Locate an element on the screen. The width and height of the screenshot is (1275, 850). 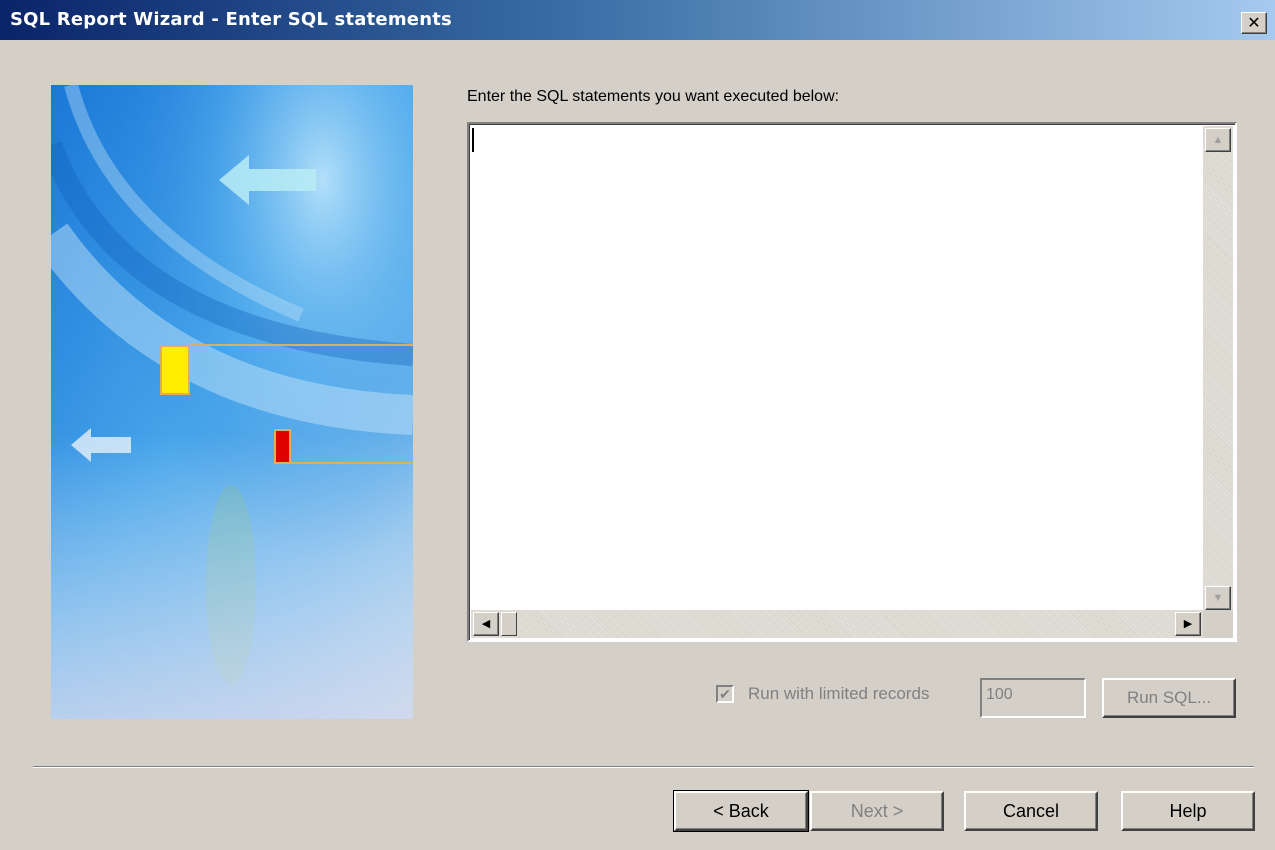
horizontal-scroll-thumb is located at coordinates (509, 624).